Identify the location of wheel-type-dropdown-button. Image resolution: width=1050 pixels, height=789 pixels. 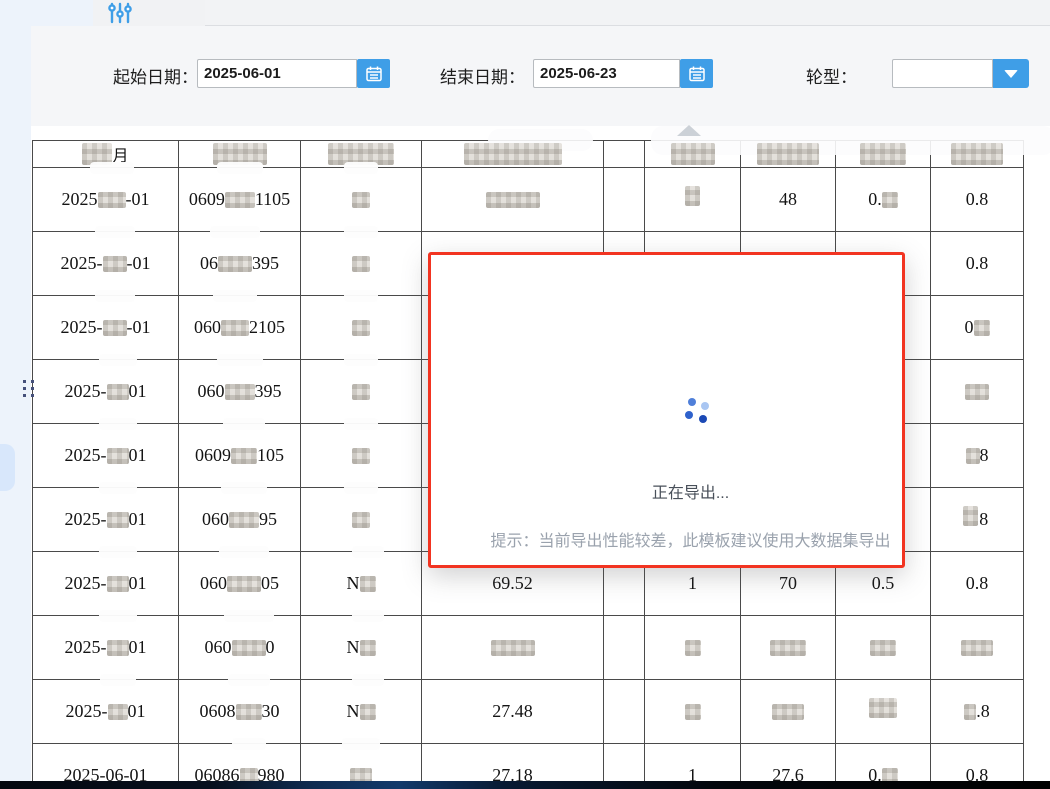
(1011, 73).